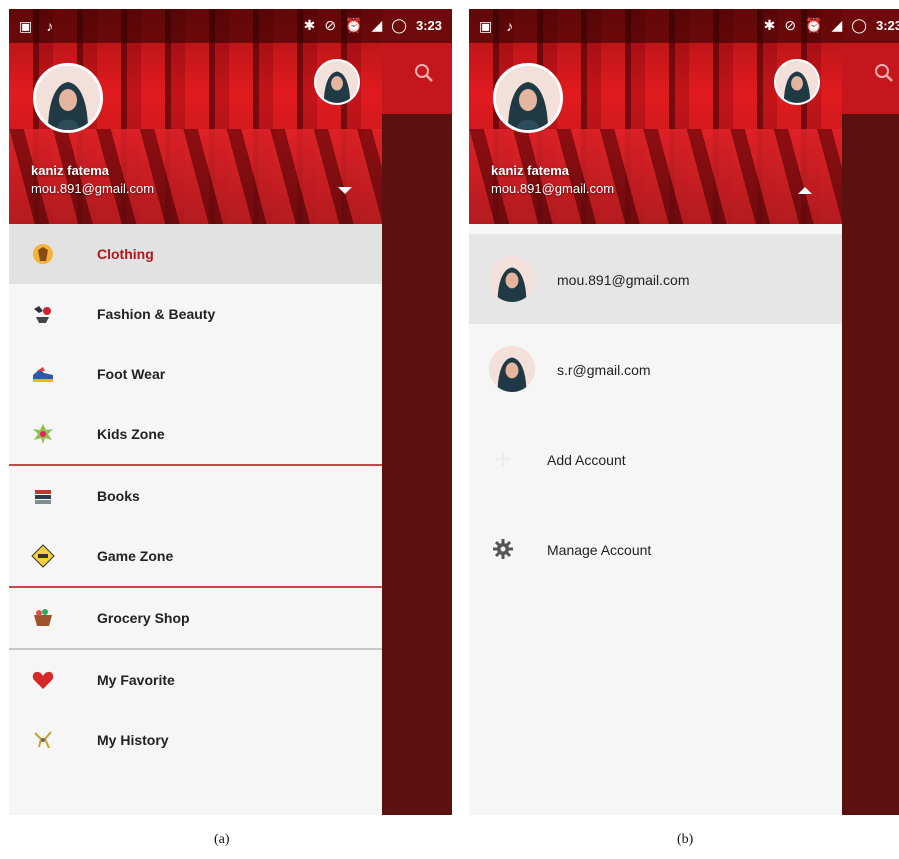  Describe the element at coordinates (43, 740) in the screenshot. I see `history-icon` at that location.